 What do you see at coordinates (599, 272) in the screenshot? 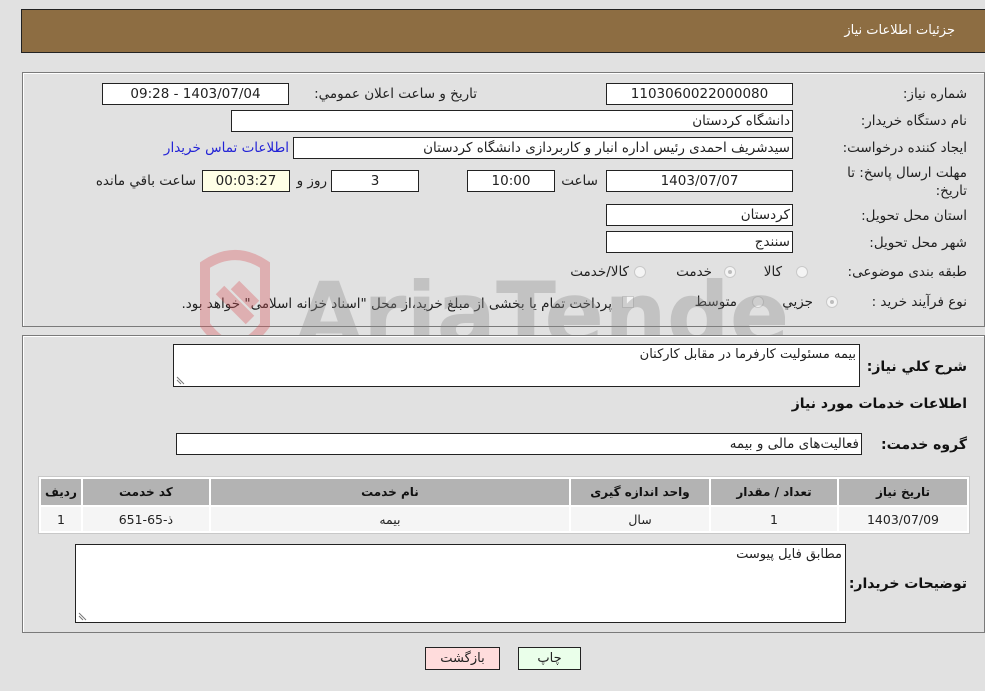
I see `category-option-goods-service: کالا/خدمت` at bounding box center [599, 272].